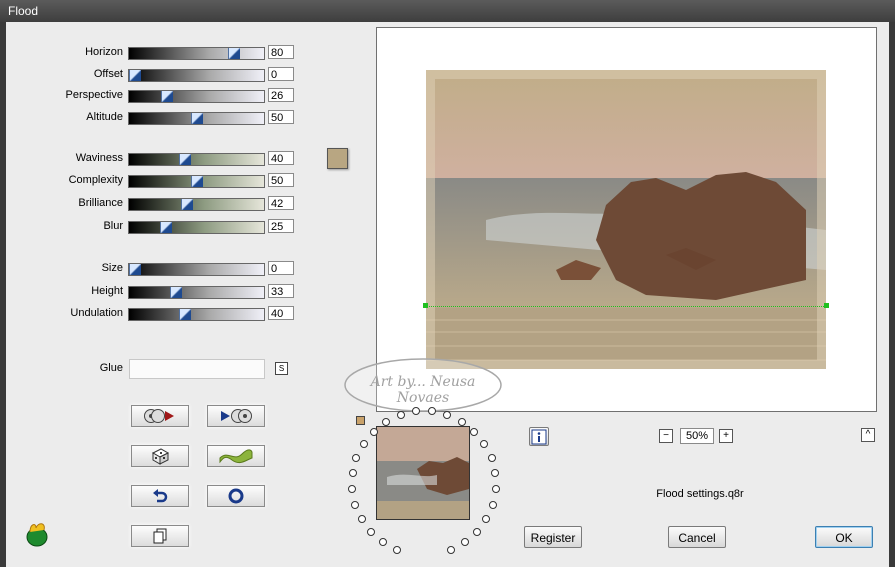 This screenshot has height=567, width=895. Describe the element at coordinates (697, 537) in the screenshot. I see `cancel-button: Cancel` at that location.